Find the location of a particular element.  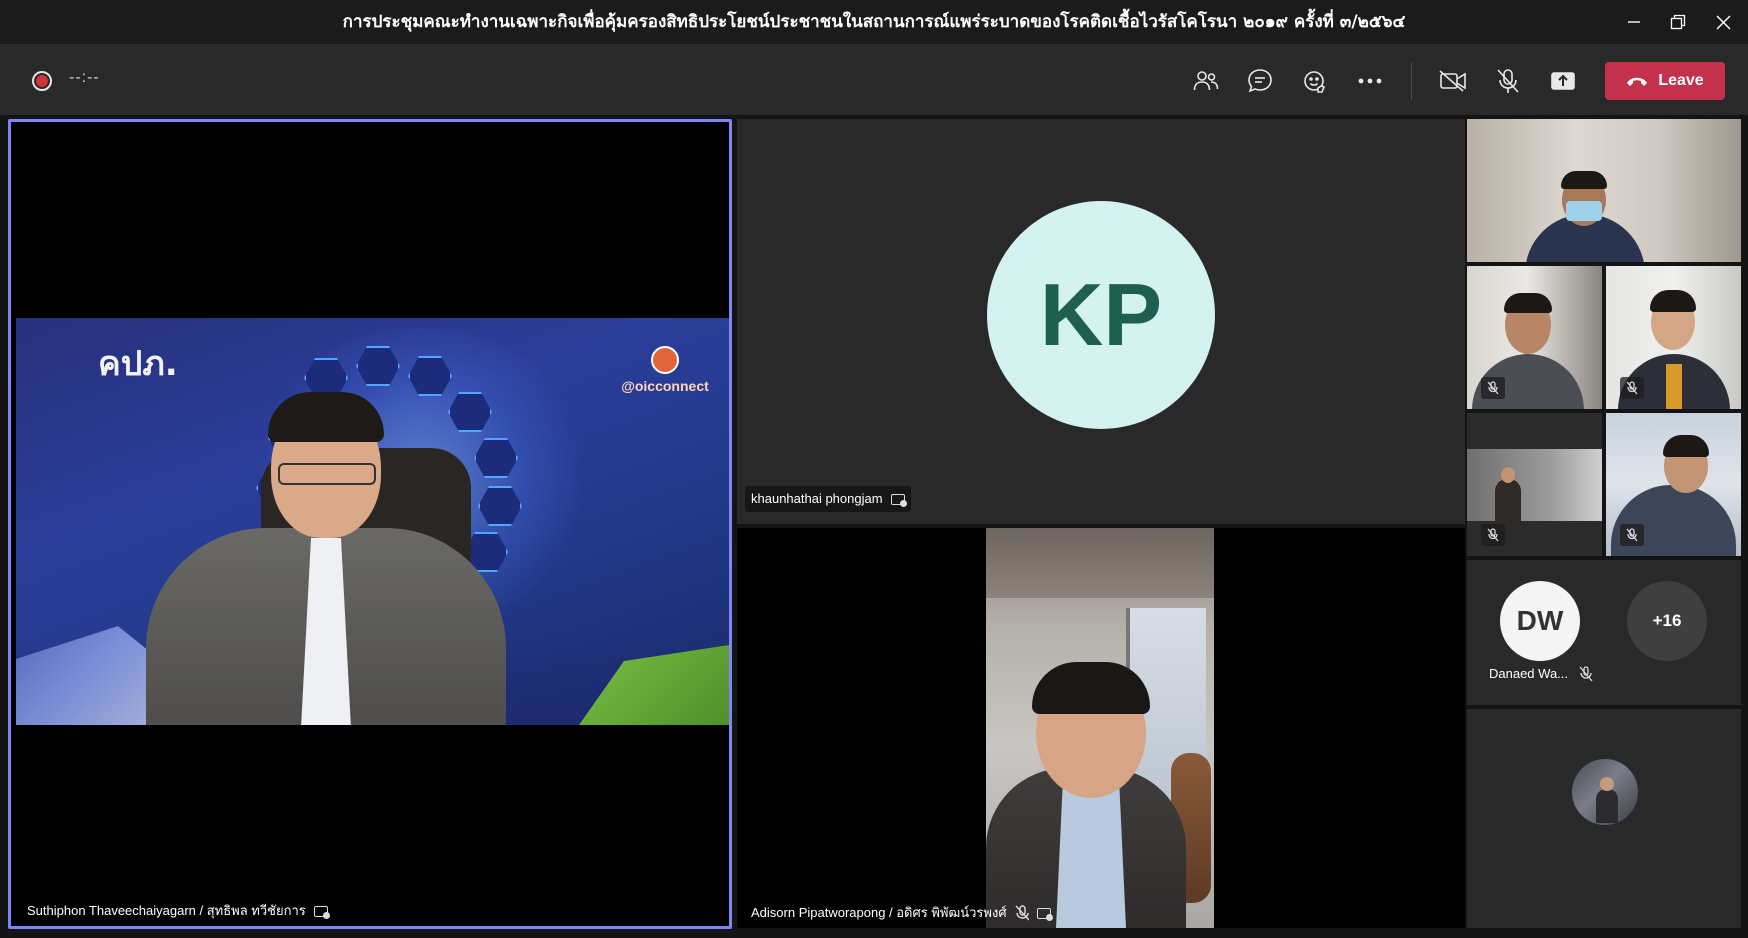

participant-name: khaunhathai phongjam is located at coordinates (817, 498).